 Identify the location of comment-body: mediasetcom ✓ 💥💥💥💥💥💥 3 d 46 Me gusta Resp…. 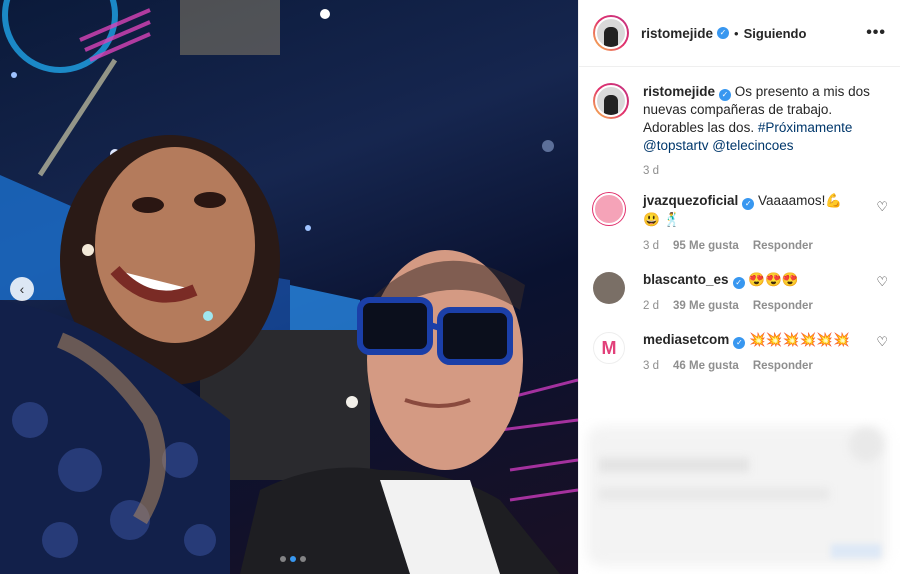
(754, 353).